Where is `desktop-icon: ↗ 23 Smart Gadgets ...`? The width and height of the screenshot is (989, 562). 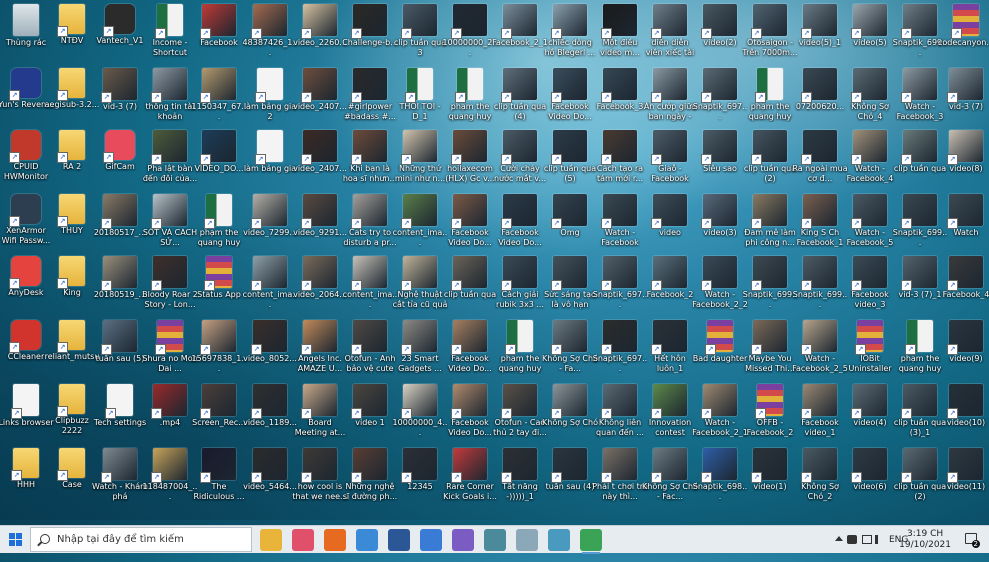
desktop-icon: ↗ 23 Smart Gadgets ... is located at coordinates (420, 350).